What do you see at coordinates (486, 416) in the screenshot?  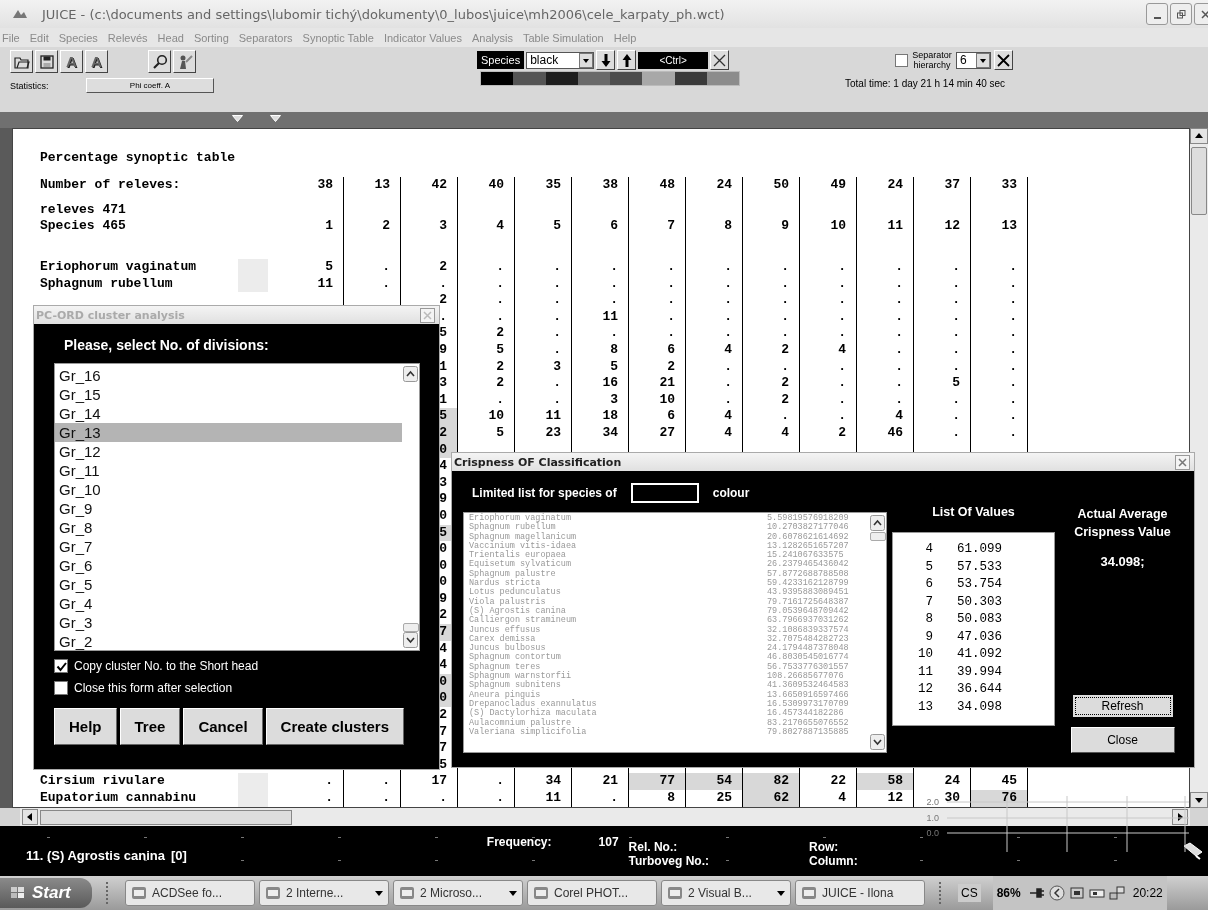 I see `table-cell: 10` at bounding box center [486, 416].